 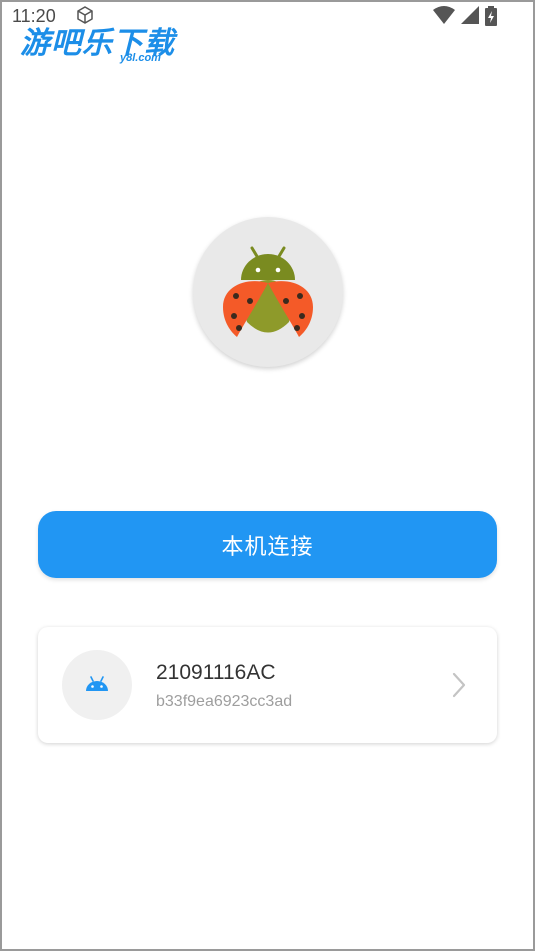 What do you see at coordinates (101, 42) in the screenshot?
I see `watermark-logo: 游吧乐下载 y8l.com` at bounding box center [101, 42].